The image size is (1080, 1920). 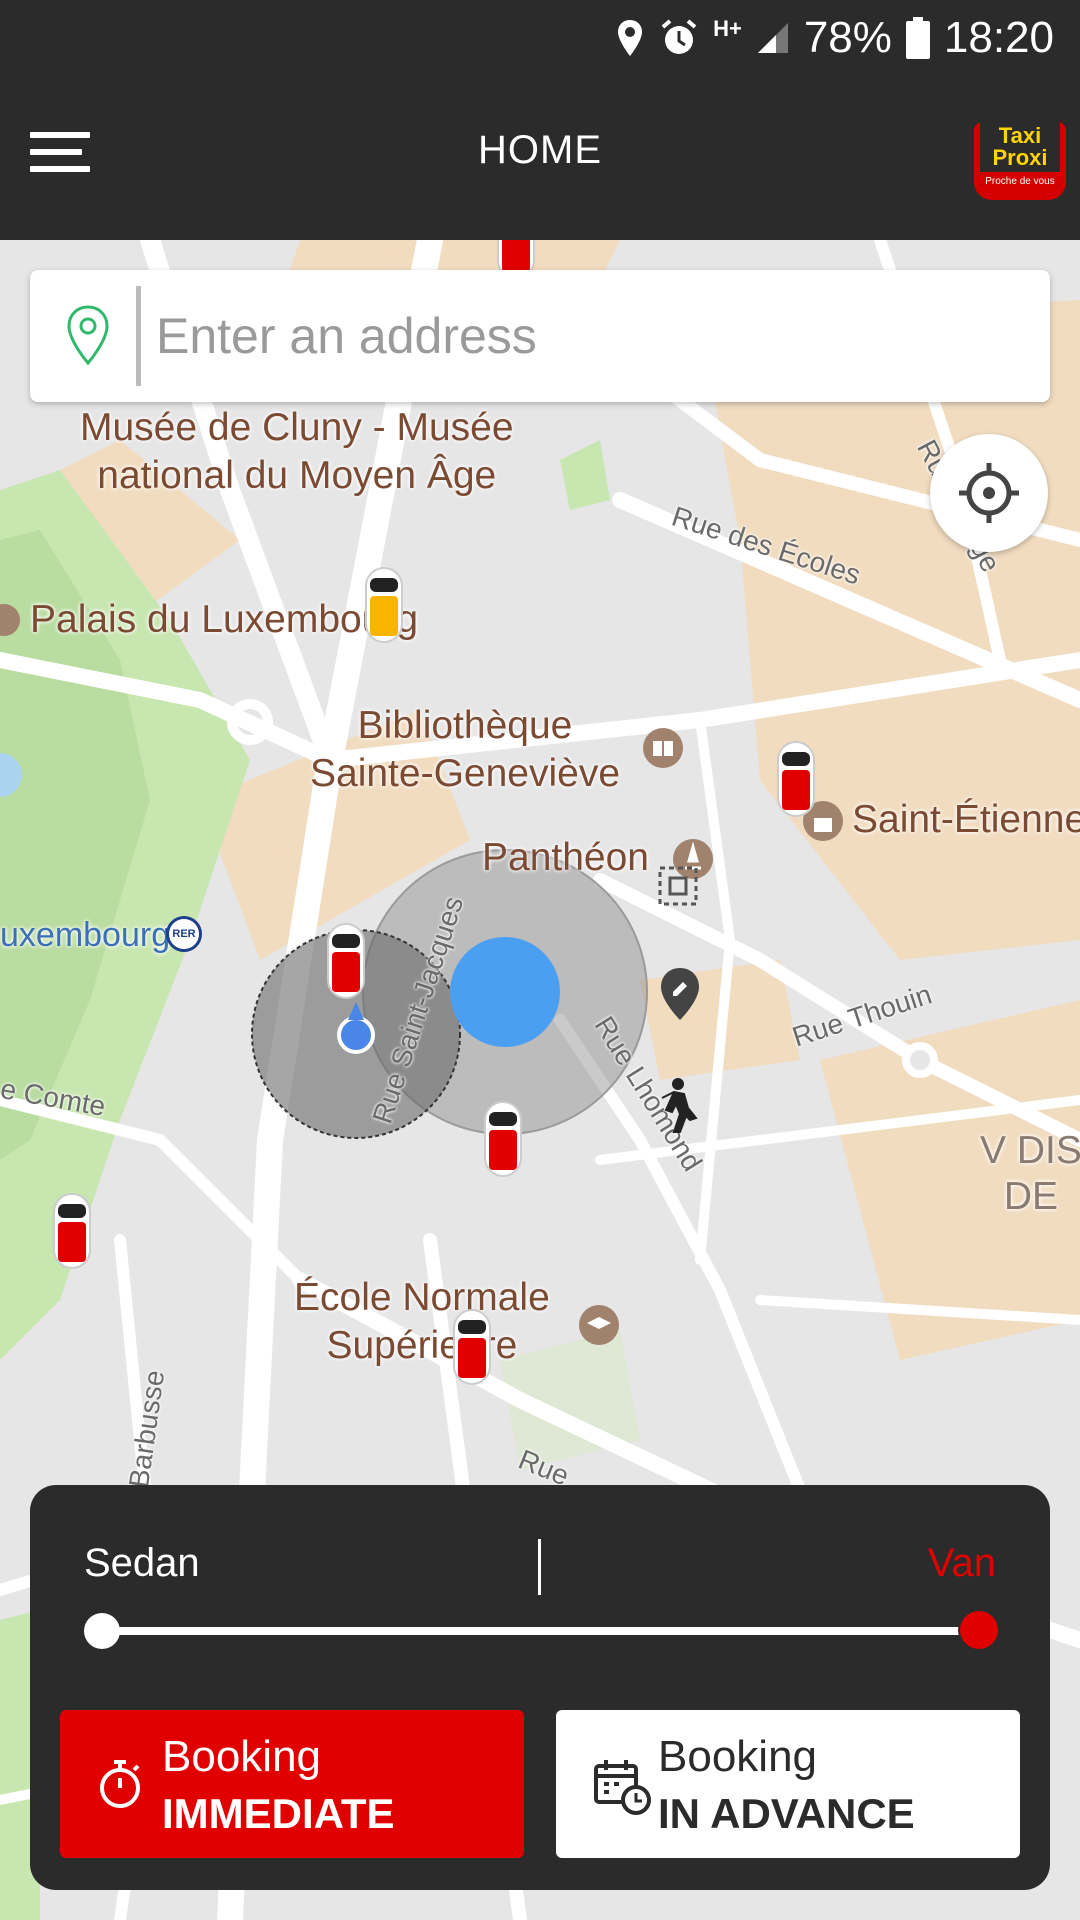 What do you see at coordinates (1030, 1173) in the screenshot?
I see `district-label: V DIS DE` at bounding box center [1030, 1173].